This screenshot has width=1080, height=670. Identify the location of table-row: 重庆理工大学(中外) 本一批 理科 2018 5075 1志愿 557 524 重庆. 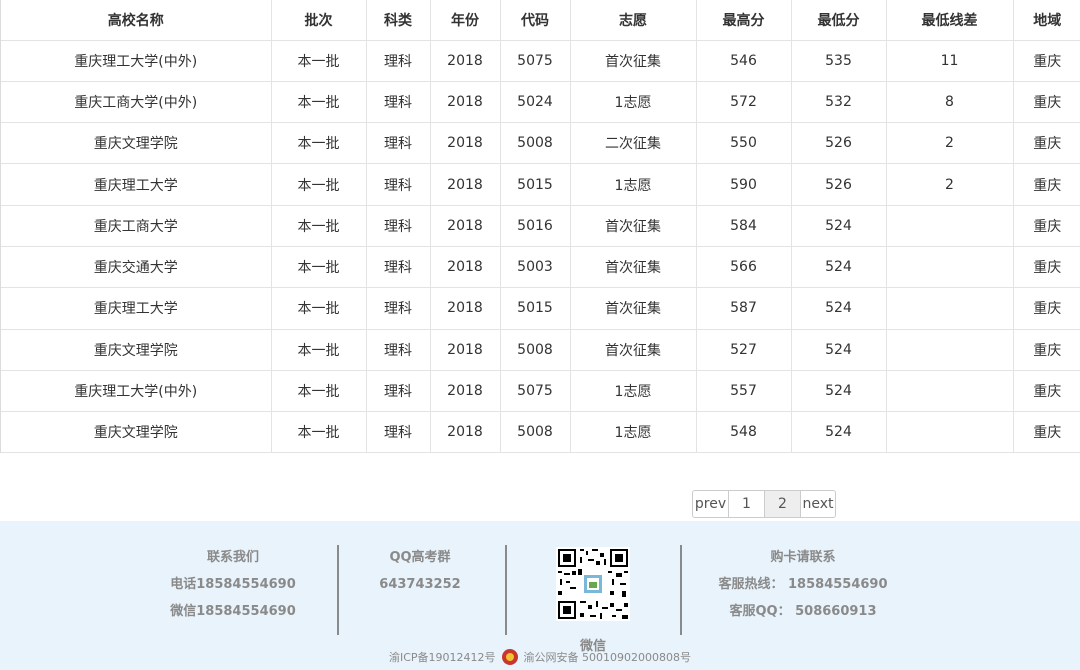
(540, 391).